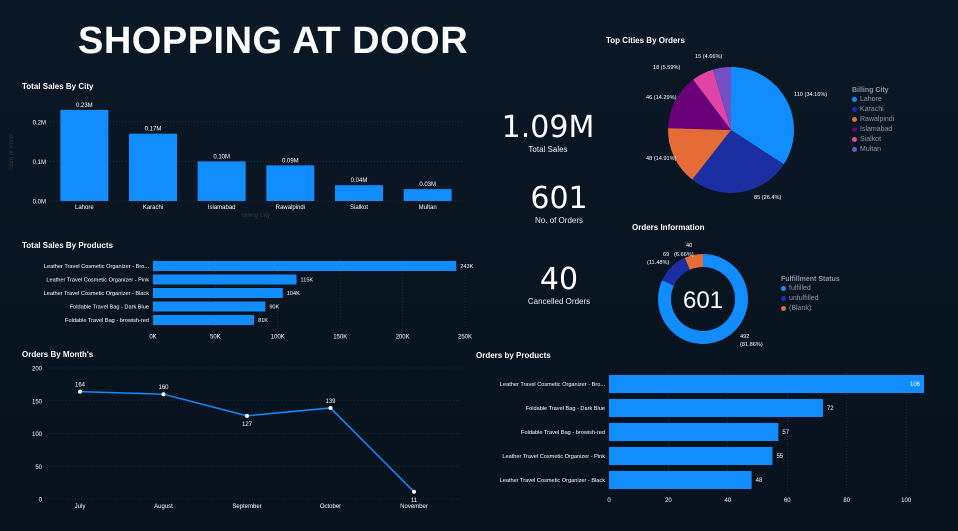 Image resolution: width=958 pixels, height=531 pixels. I want to click on legend-label: Multan, so click(871, 149).